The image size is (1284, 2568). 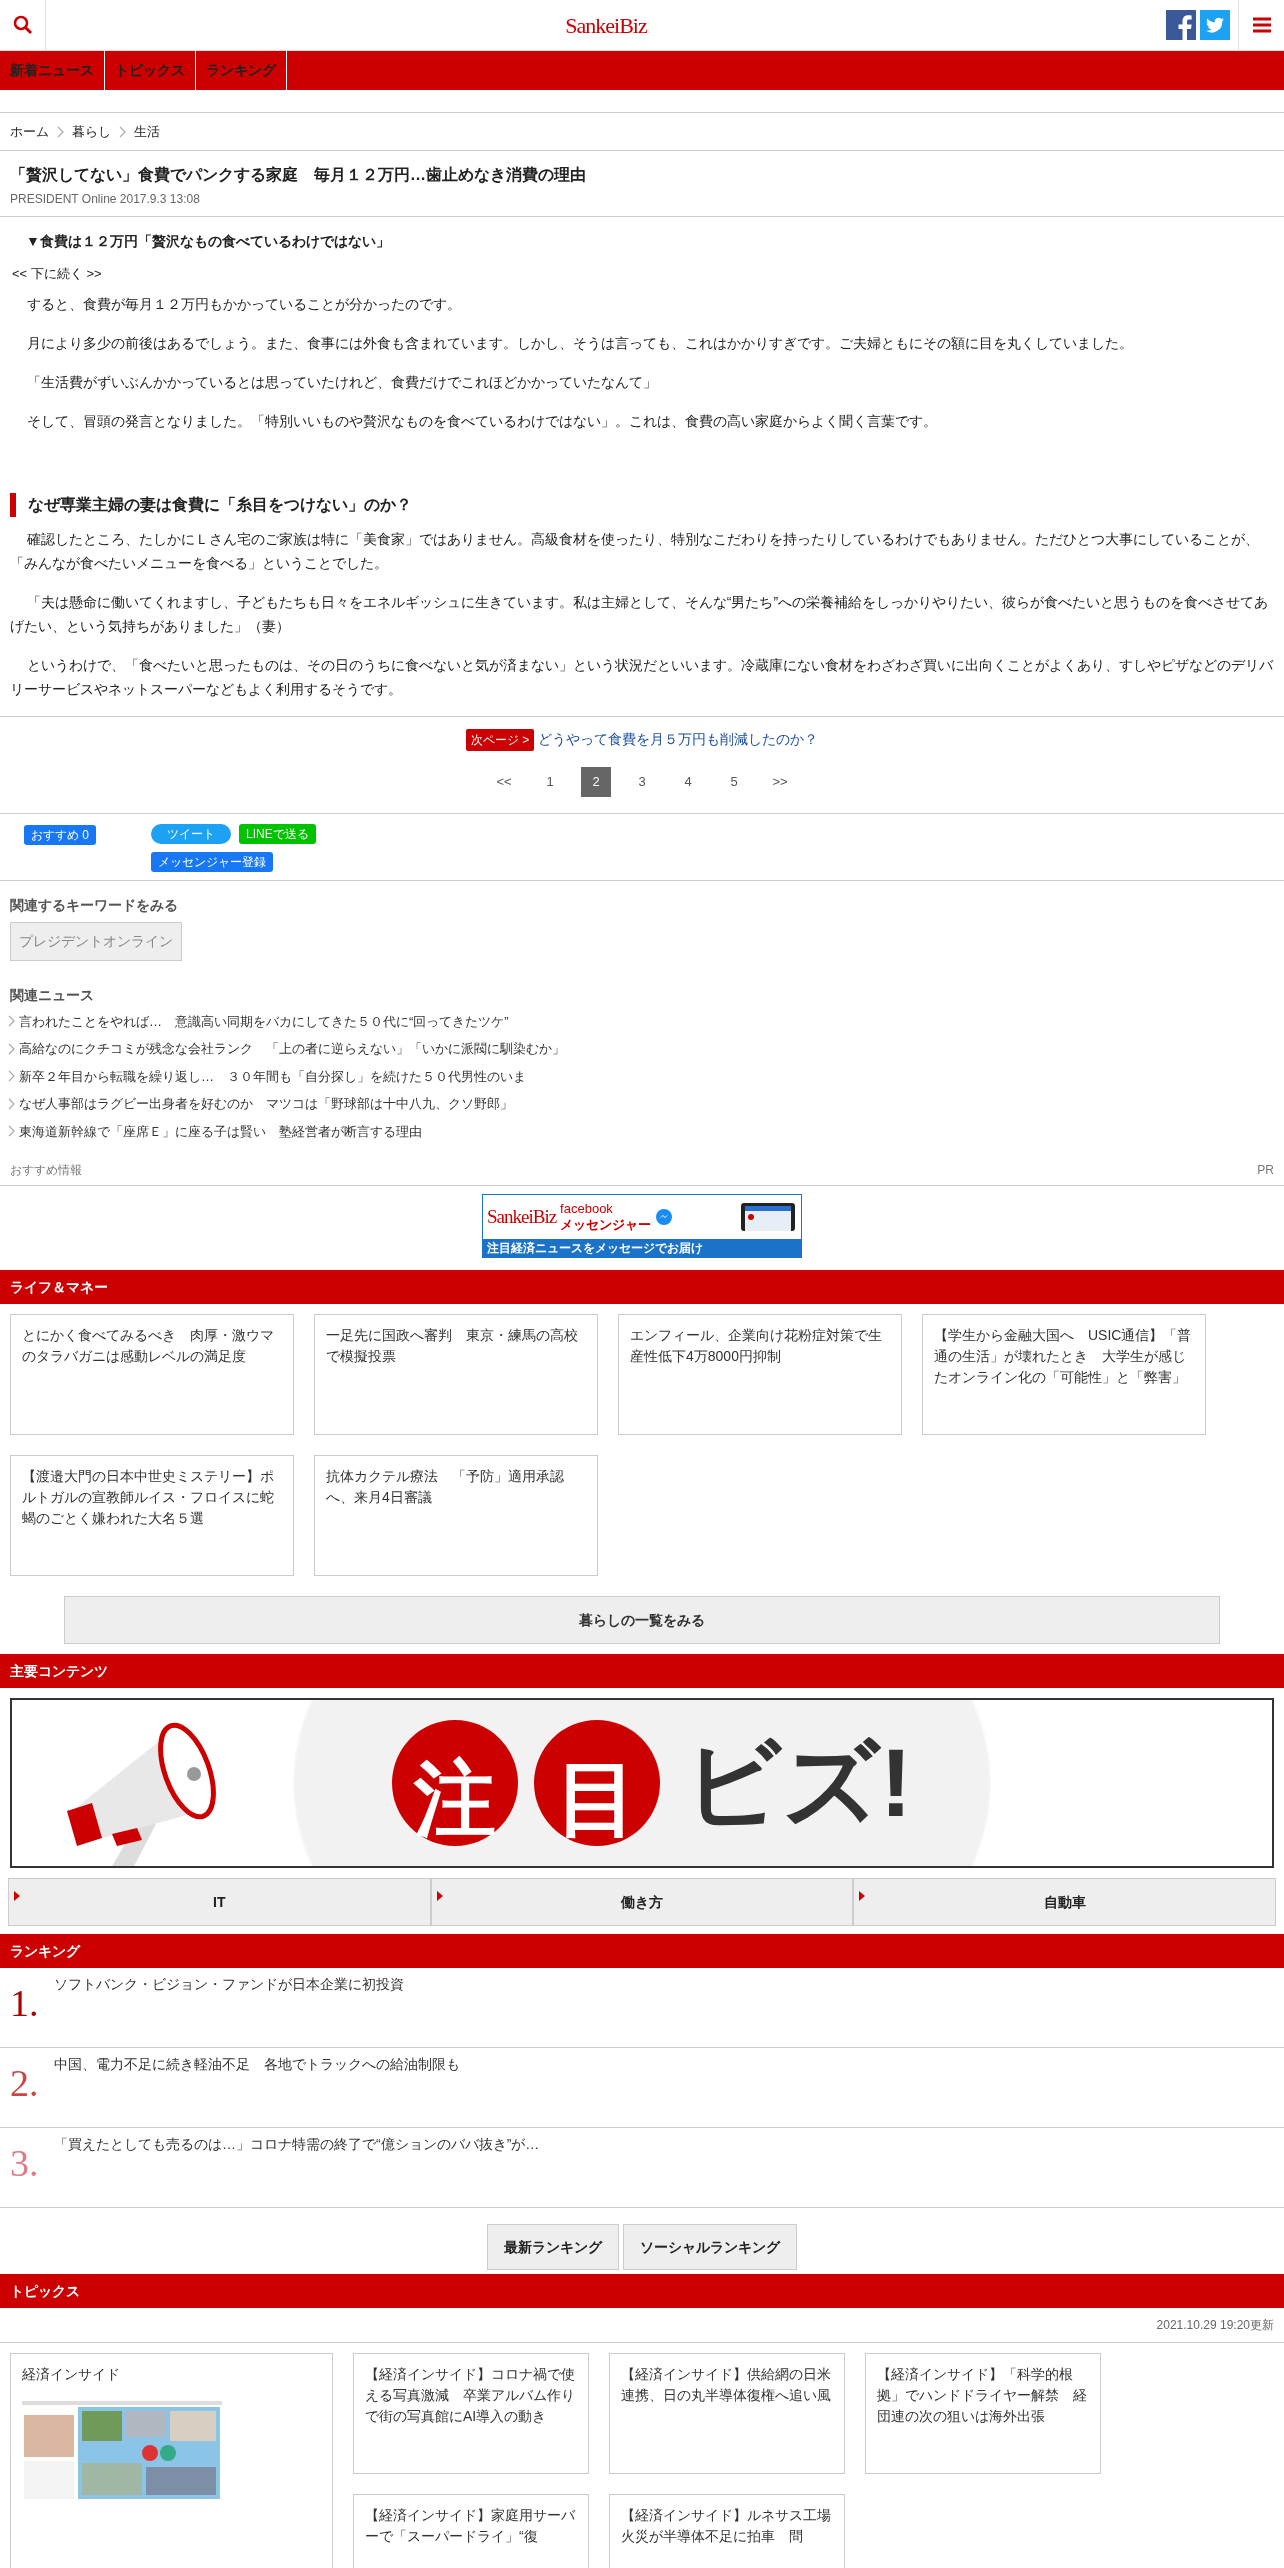 What do you see at coordinates (264, 1021) in the screenshot?
I see `related-news-link: 言われたことをやれば… 意識高い同期をバカにしてきた５０代に“回ってきたツケ”` at bounding box center [264, 1021].